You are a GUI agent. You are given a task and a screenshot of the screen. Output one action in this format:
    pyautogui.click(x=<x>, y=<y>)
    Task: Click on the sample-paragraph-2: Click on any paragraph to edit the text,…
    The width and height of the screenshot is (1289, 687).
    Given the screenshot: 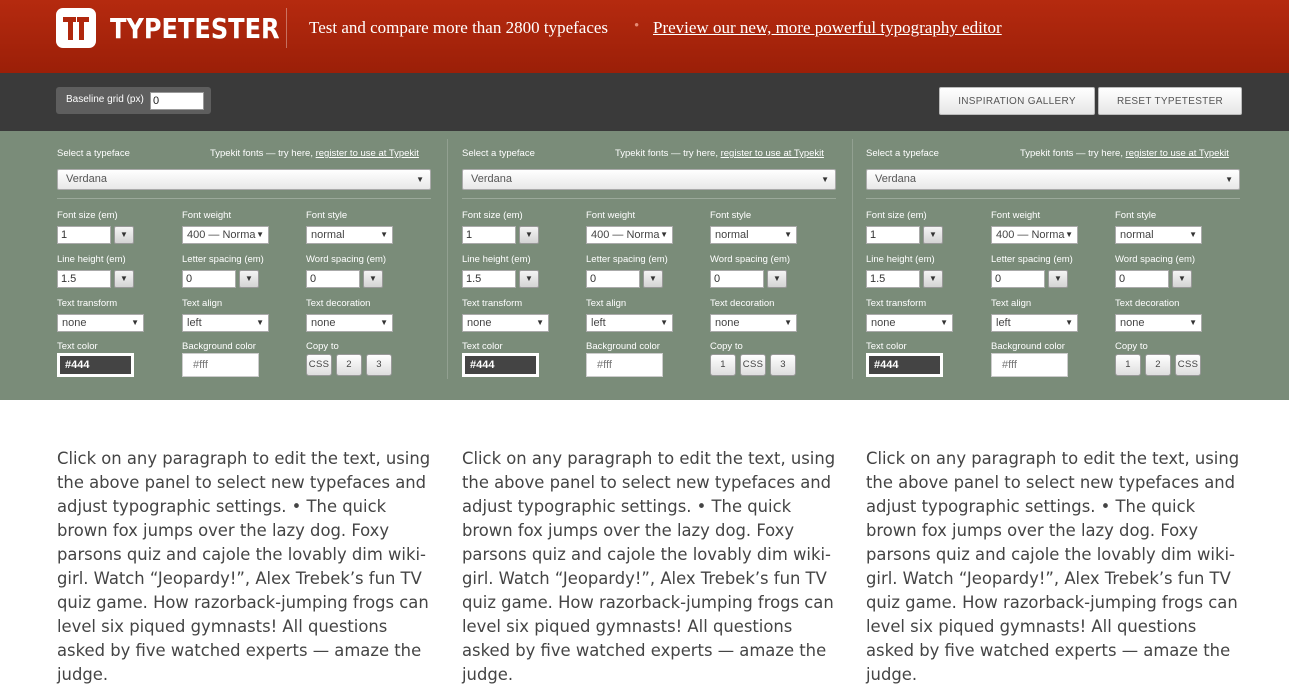 What is the action you would take?
    pyautogui.click(x=651, y=567)
    